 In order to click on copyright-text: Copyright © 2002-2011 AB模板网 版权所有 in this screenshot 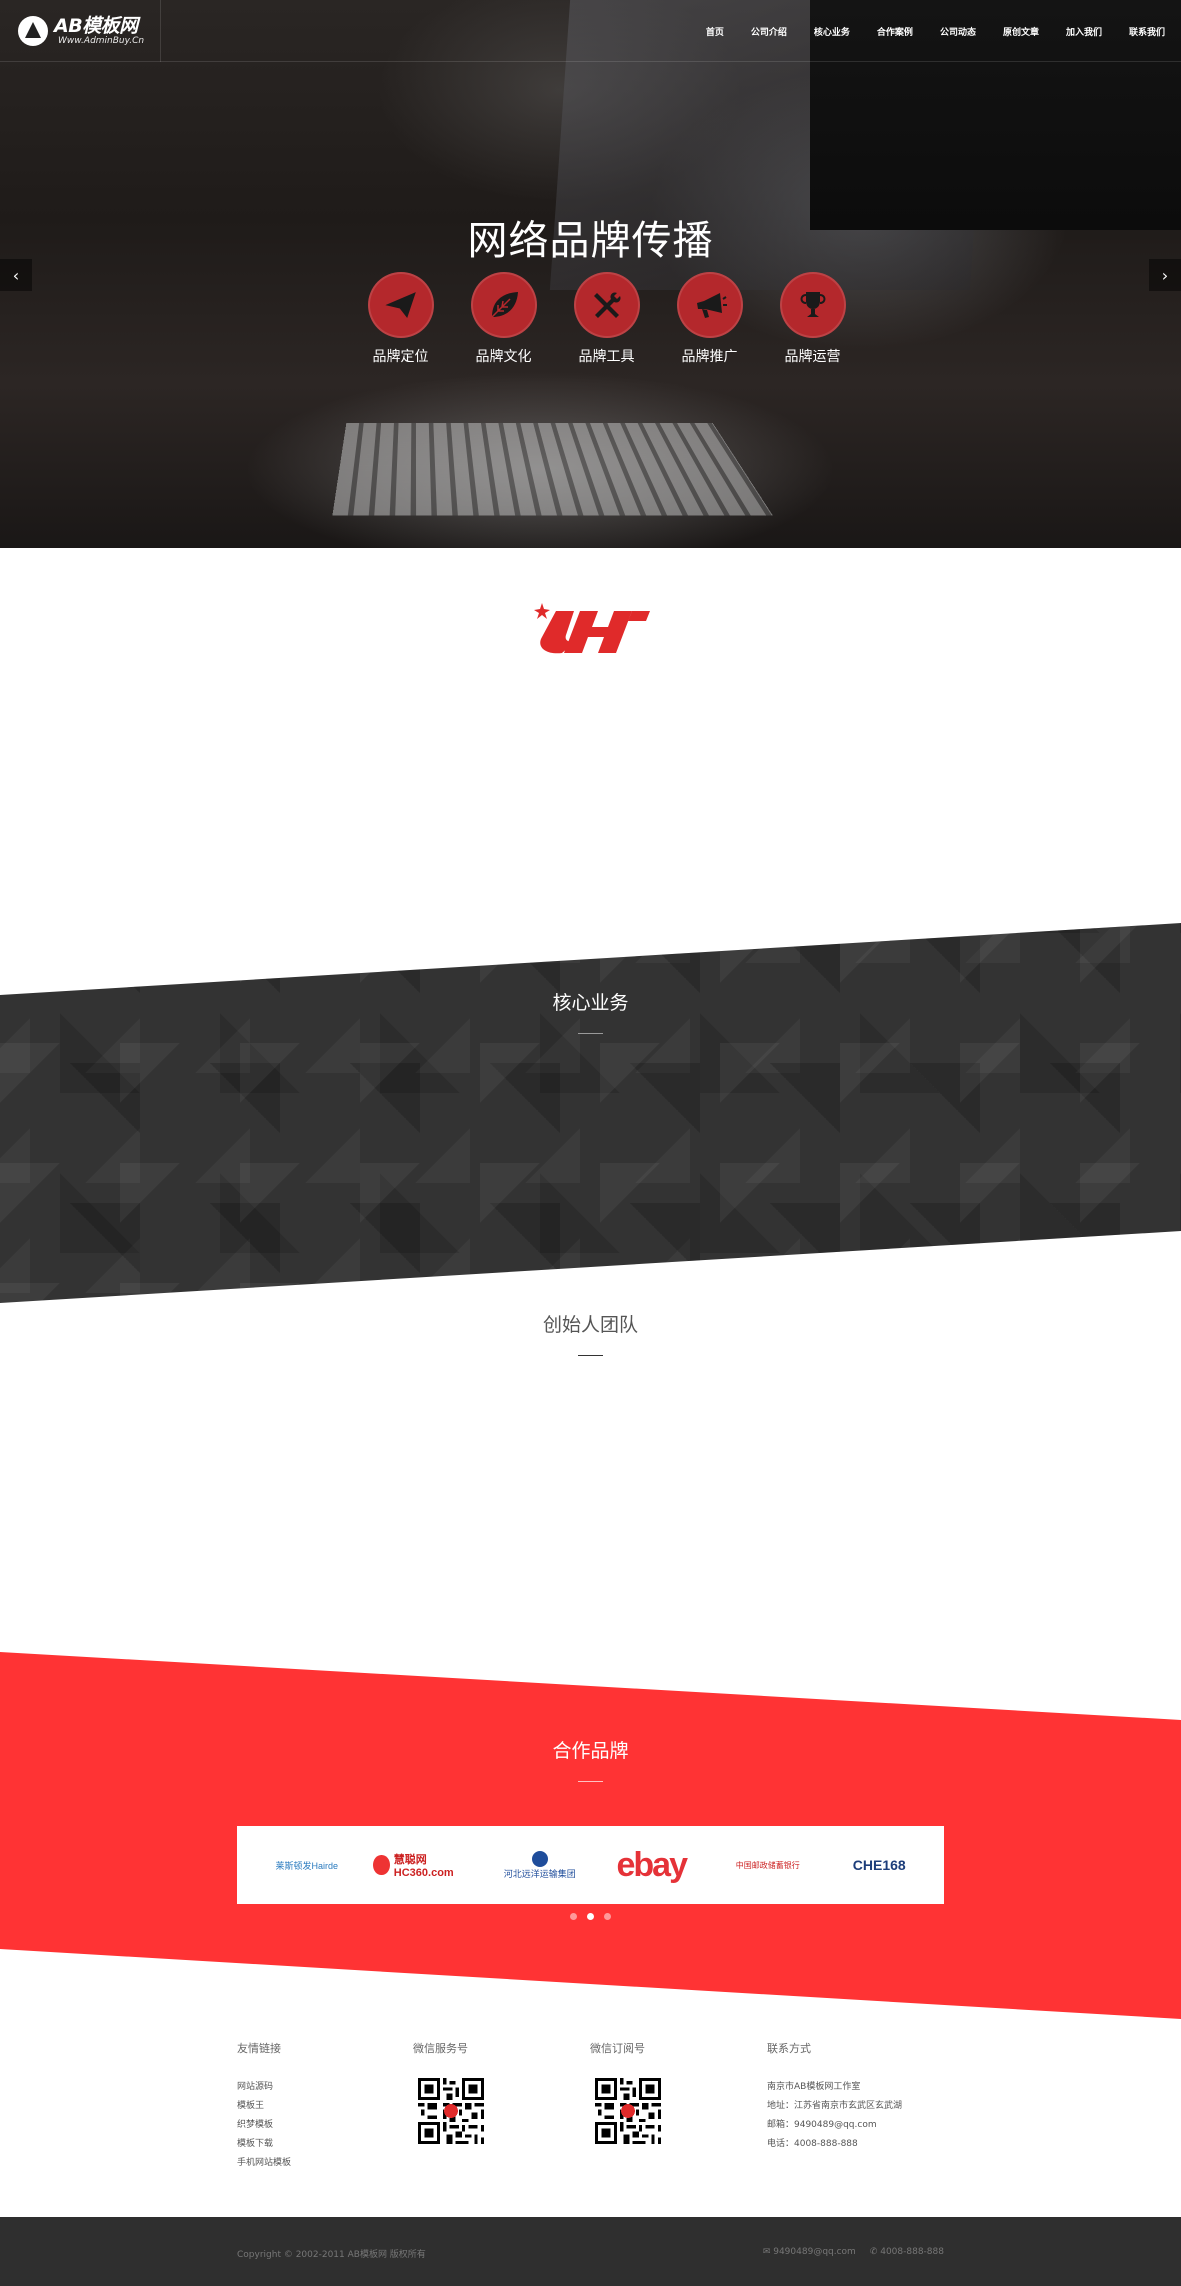, I will do `click(331, 2255)`.